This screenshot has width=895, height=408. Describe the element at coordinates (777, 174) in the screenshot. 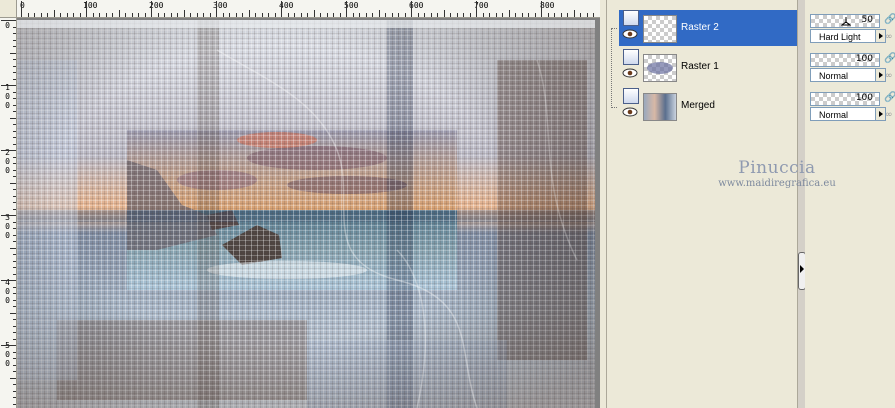

I see `watermark: Pinuccia www.maidiregrafica.eu` at that location.